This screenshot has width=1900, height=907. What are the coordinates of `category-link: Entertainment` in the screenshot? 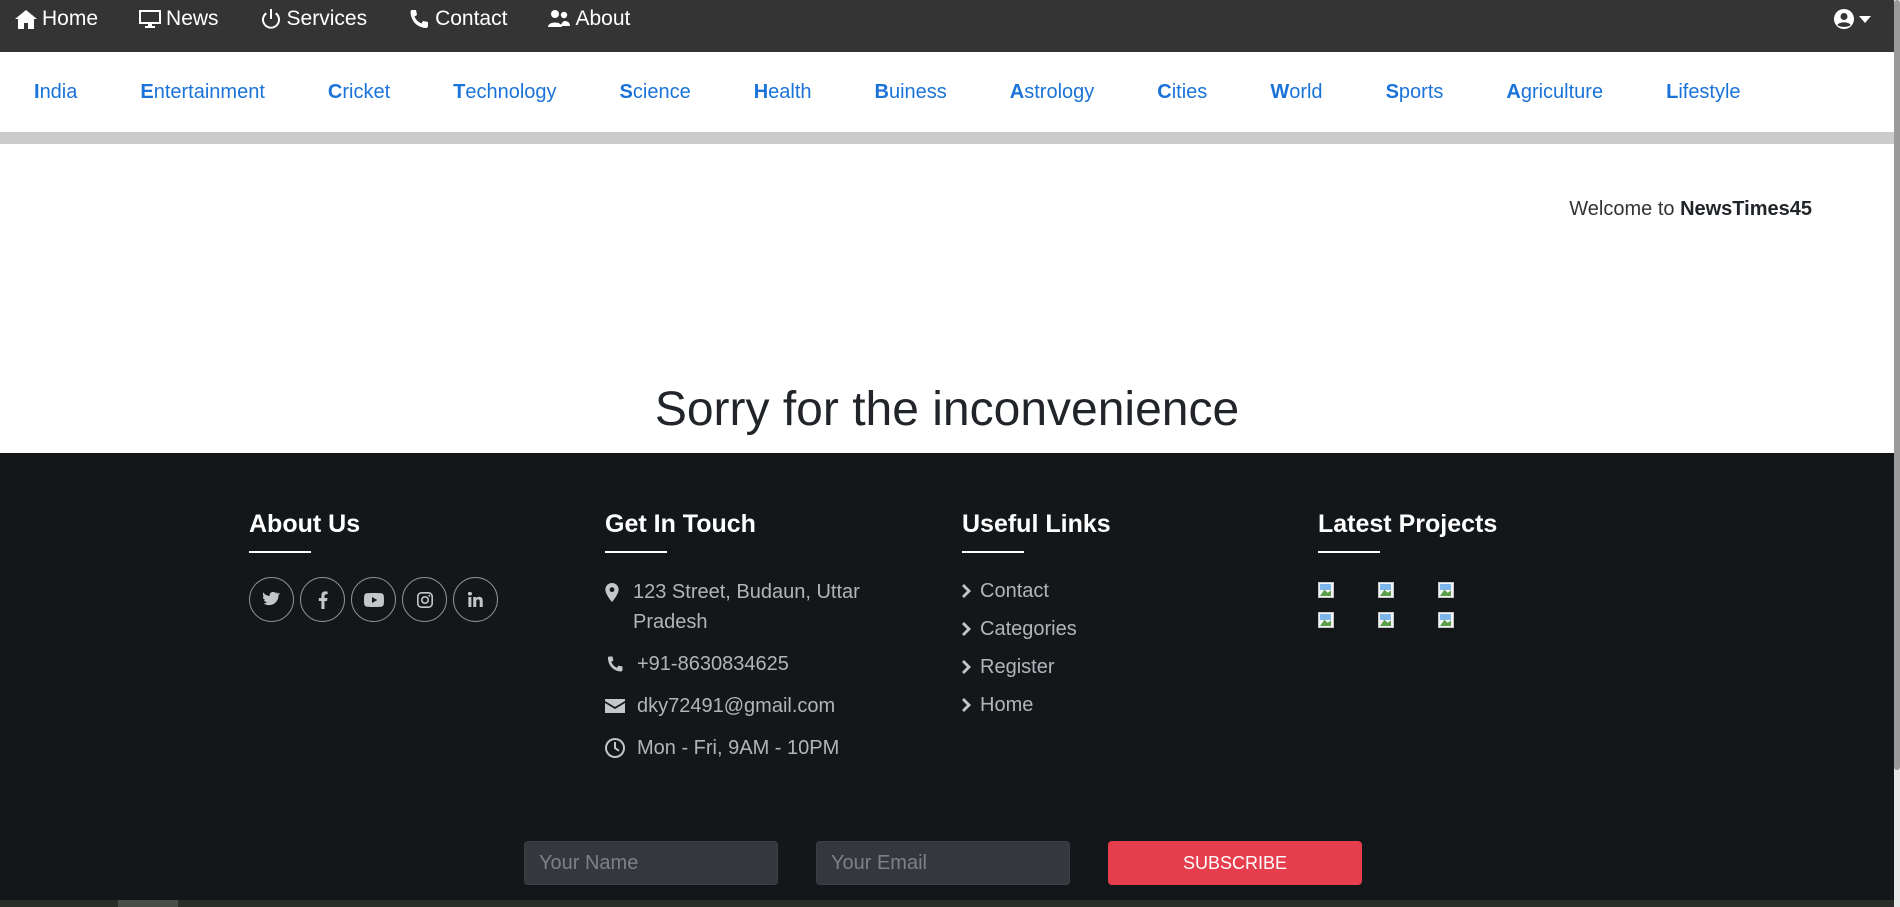 It's located at (202, 92).